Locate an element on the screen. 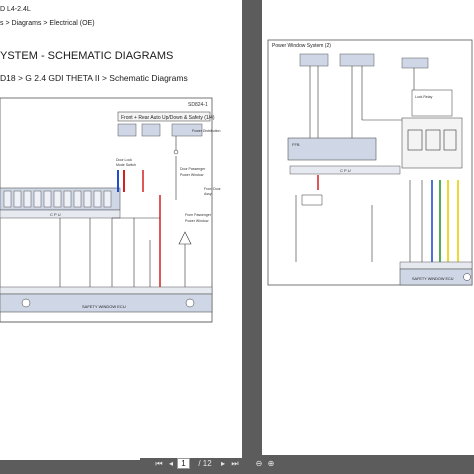 This screenshot has width=474, height=474. zoom-out-icon: ⊖ is located at coordinates (259, 464).